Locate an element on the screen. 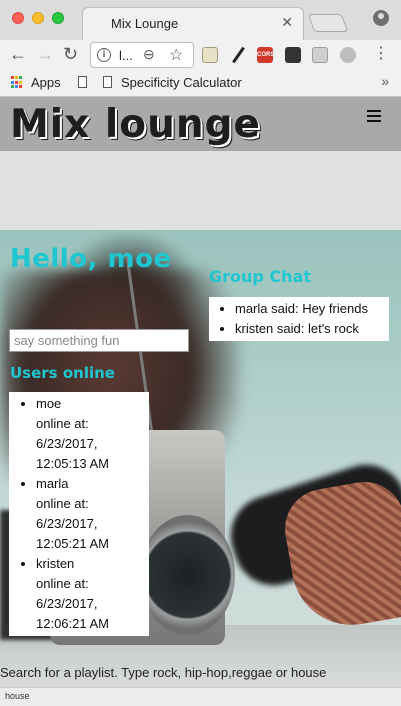 This screenshot has width=401, height=706. apps-grid-icon is located at coordinates (17, 82).